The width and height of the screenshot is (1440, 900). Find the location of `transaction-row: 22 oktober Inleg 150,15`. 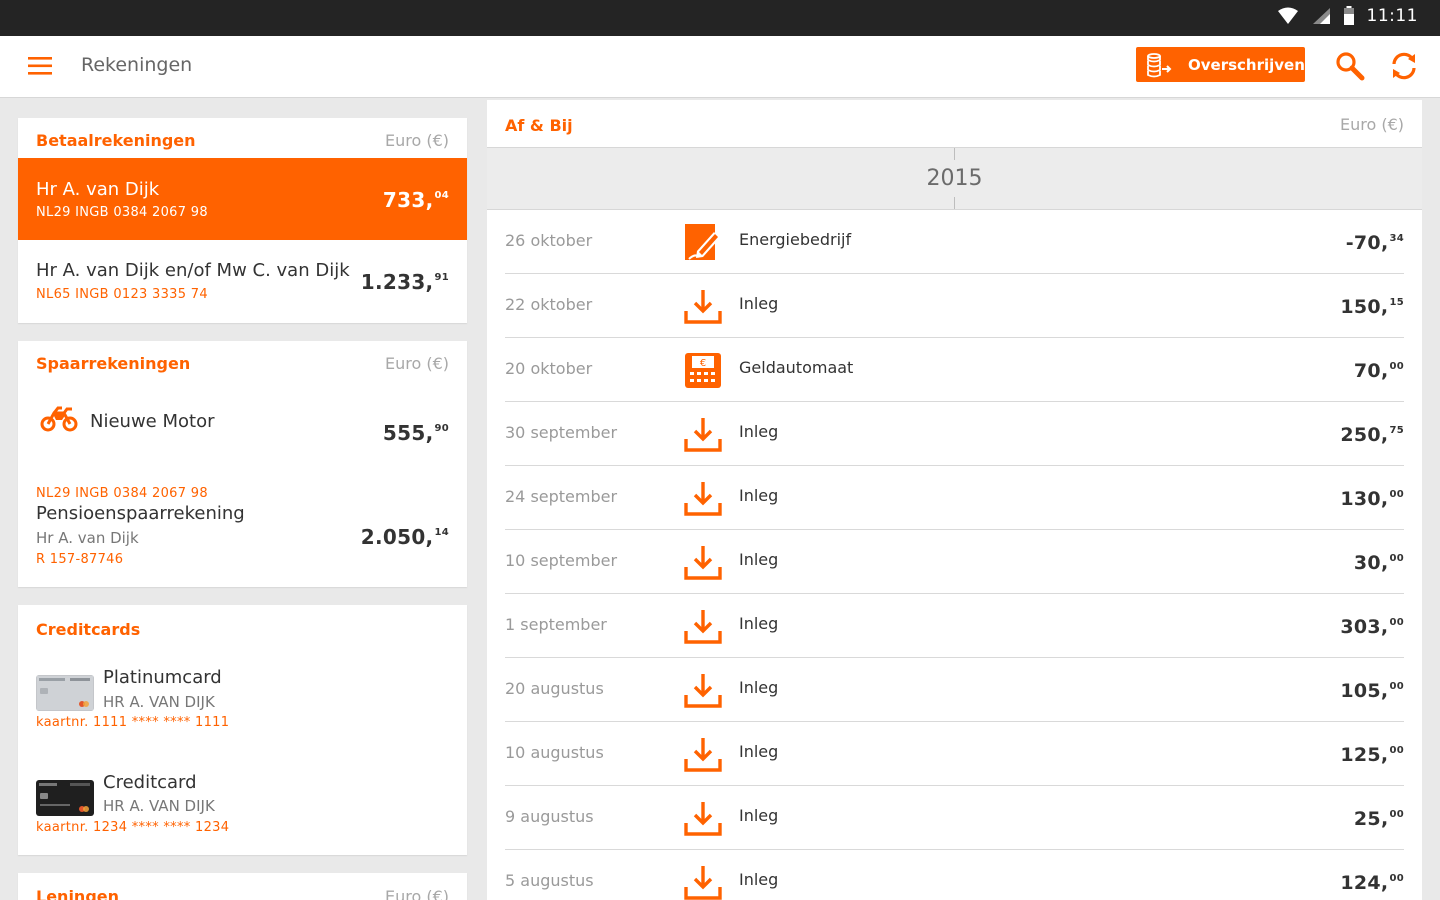

transaction-row: 22 oktober Inleg 150,15 is located at coordinates (954, 306).